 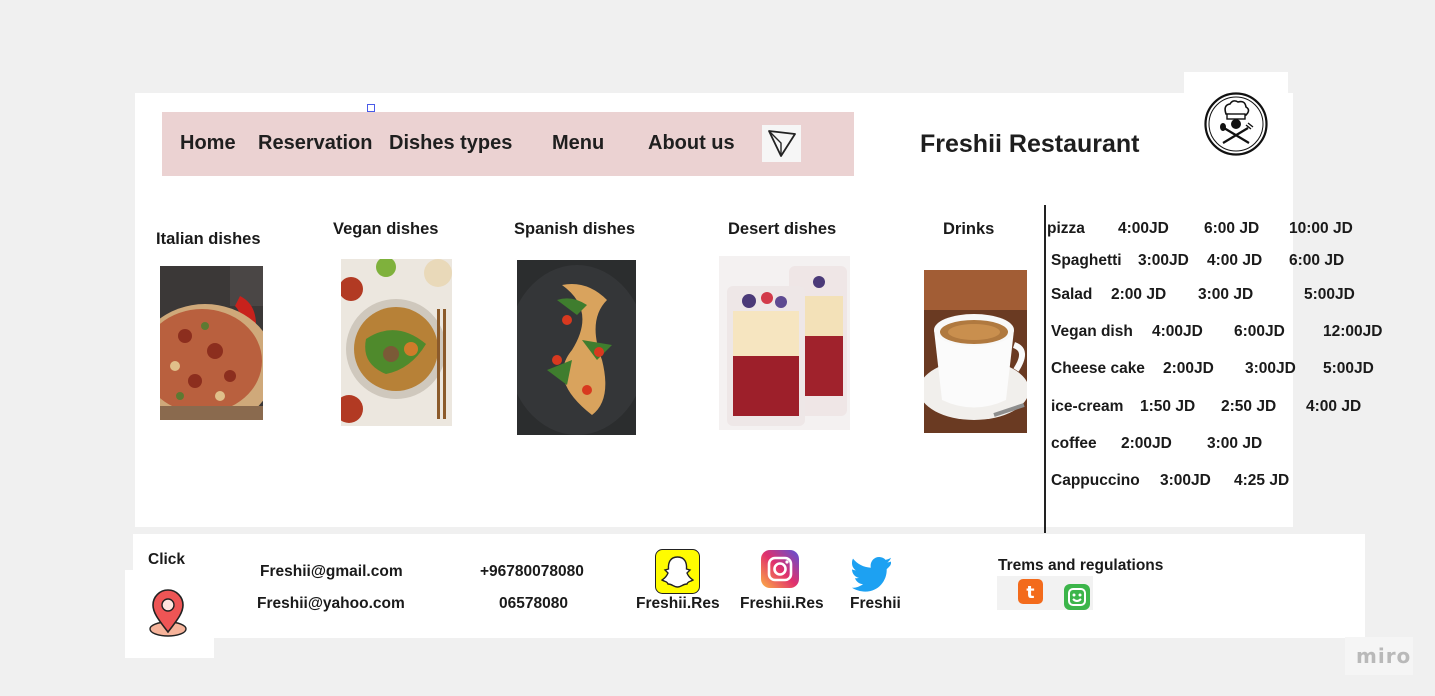 What do you see at coordinates (1087, 406) in the screenshot?
I see `menu-item-name: ice-cream` at bounding box center [1087, 406].